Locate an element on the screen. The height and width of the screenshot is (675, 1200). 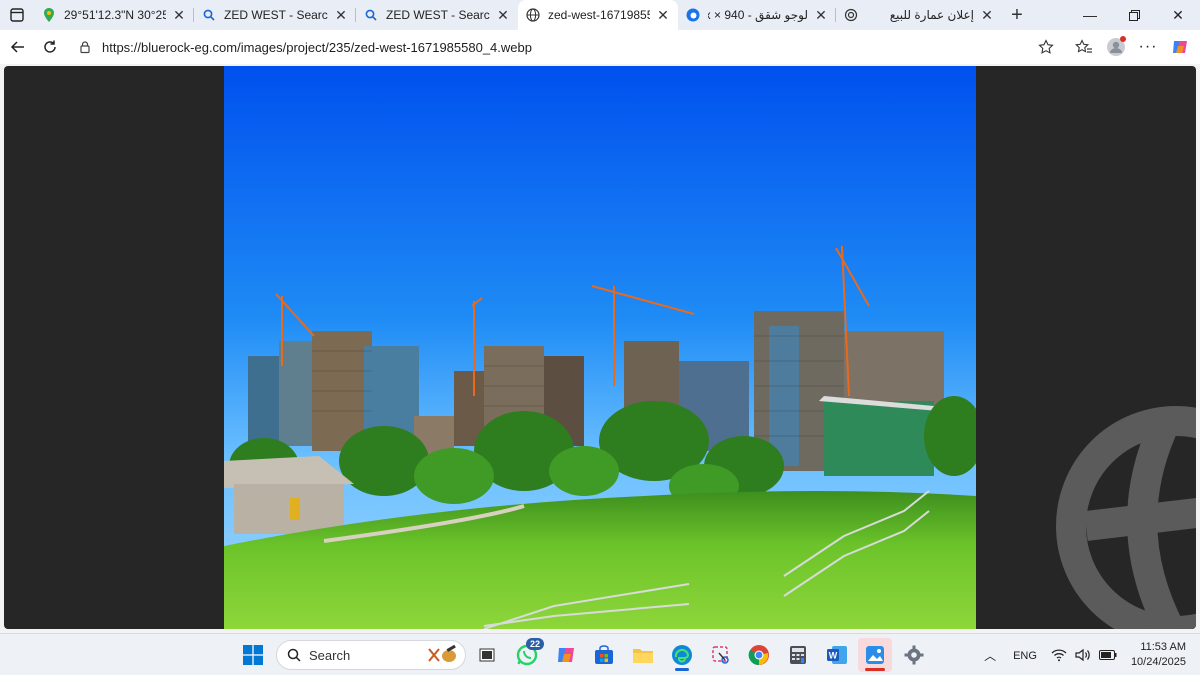
quick-settings-button is located at coordinates (1084, 655).